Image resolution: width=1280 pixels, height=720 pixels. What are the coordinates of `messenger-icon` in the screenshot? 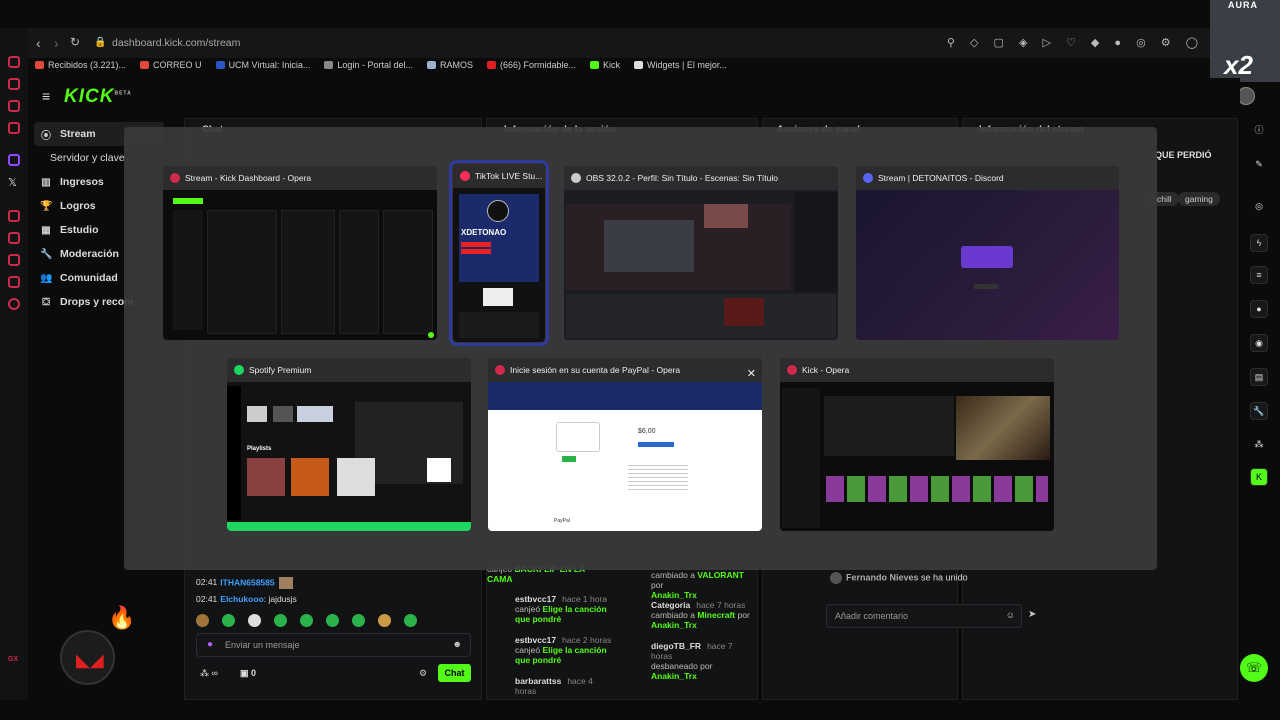 It's located at (14, 106).